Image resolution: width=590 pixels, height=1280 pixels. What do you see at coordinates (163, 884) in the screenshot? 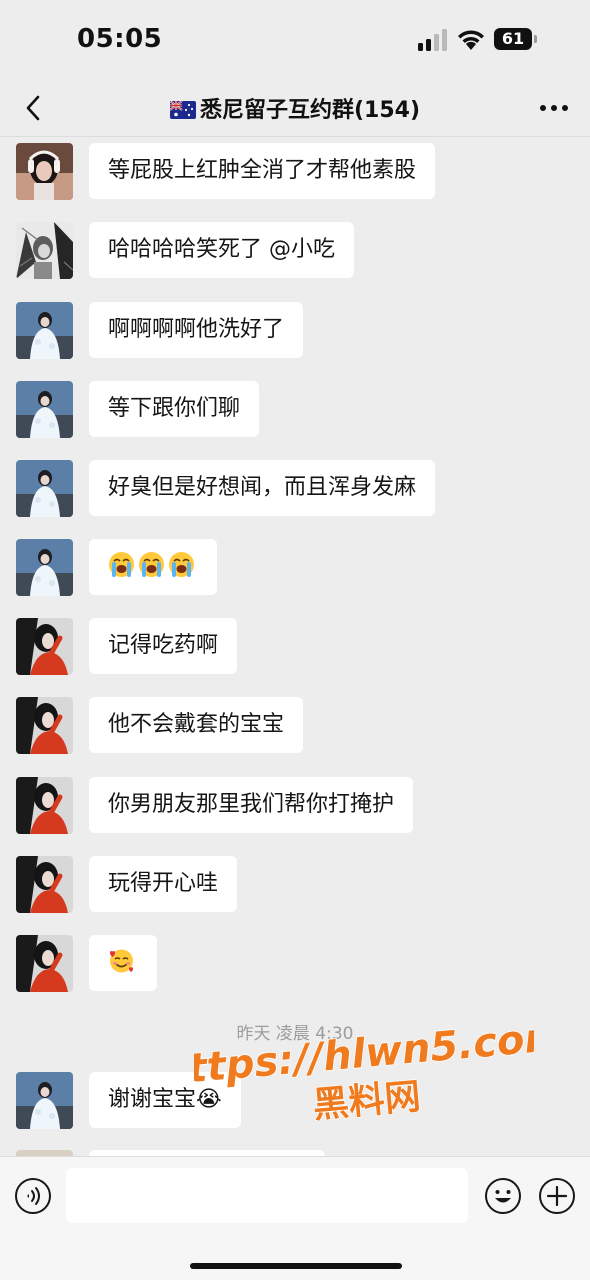
I see `message-bubble: 玩得开心哇` at bounding box center [163, 884].